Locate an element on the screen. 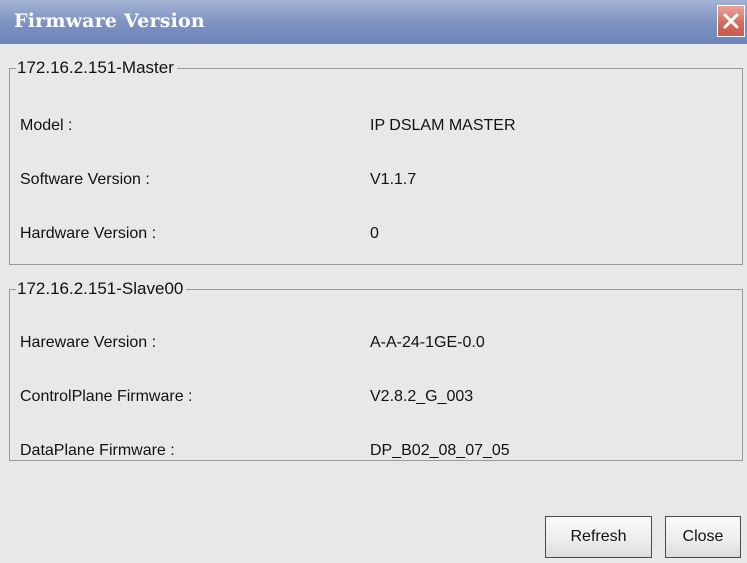 Image resolution: width=747 pixels, height=563 pixels. slave-group-legend: 172.16.2.151-Slave00 is located at coordinates (101, 289).